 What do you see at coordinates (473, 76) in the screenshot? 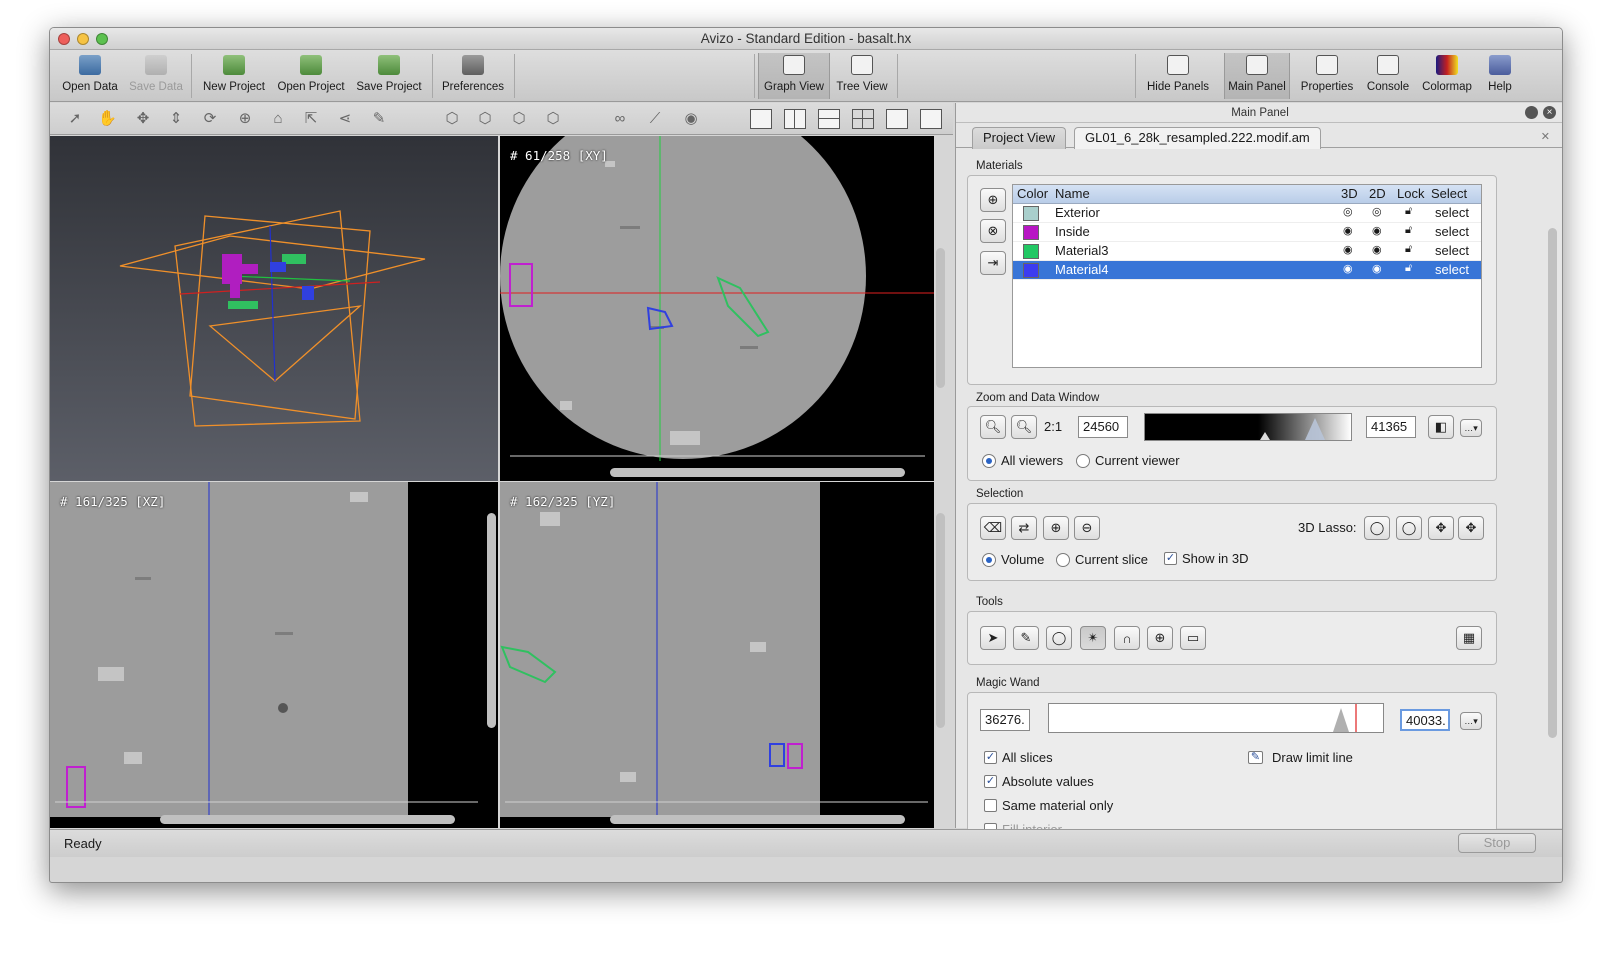
I see `preferences-button: Preferences` at bounding box center [473, 76].